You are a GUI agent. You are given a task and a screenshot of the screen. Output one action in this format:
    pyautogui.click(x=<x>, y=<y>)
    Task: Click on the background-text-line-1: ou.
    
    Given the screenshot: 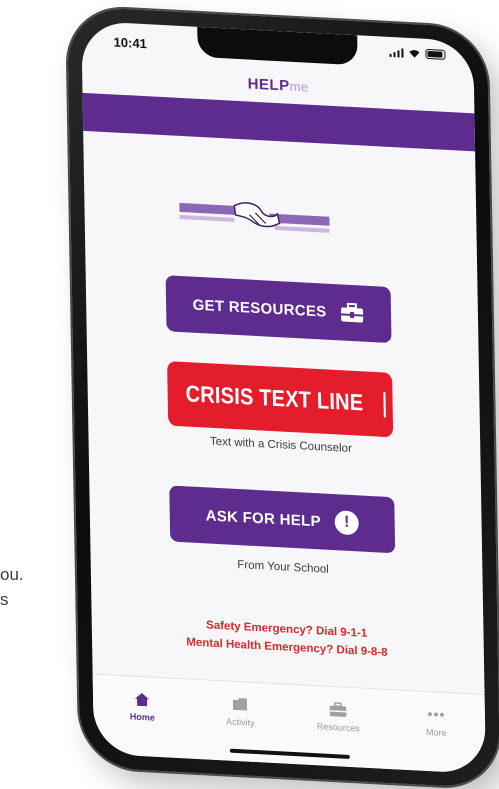 What is the action you would take?
    pyautogui.click(x=12, y=574)
    